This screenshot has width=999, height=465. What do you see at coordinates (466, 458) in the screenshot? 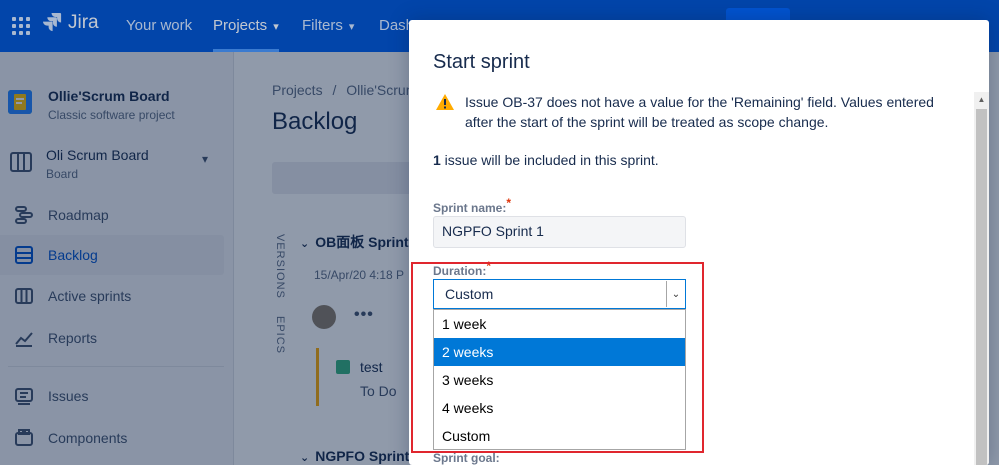
I see `sprint-goal-label: Sprint goal:` at bounding box center [466, 458].